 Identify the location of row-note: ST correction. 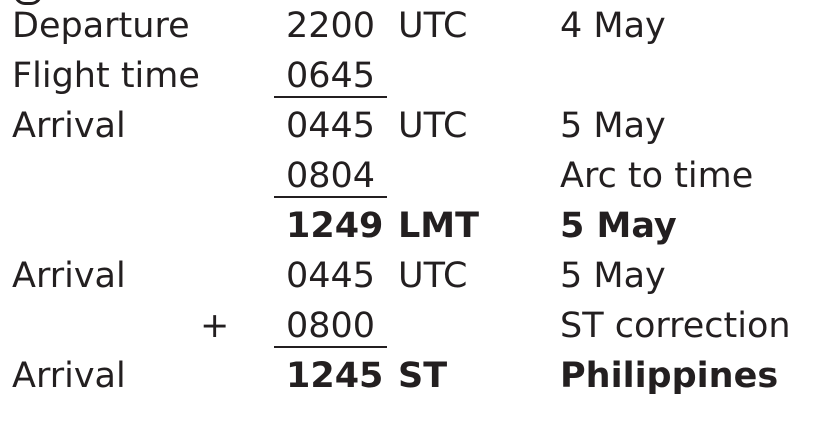
(675, 326).